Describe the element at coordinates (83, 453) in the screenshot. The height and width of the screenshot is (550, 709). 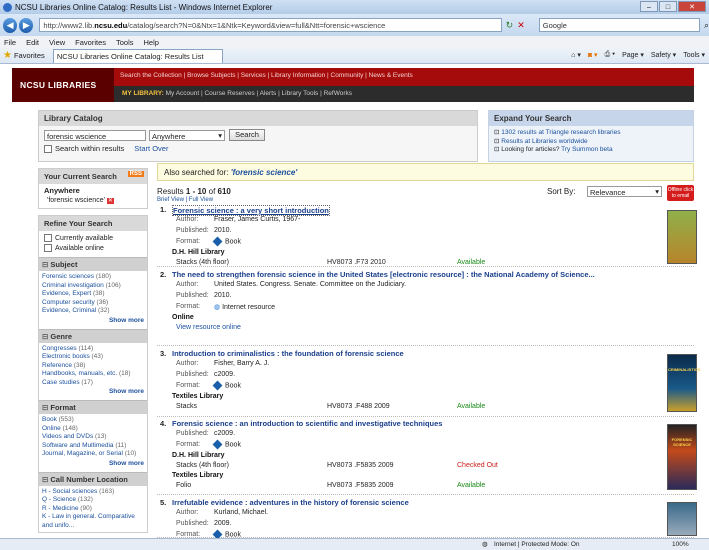
I see `facet-label: Journal, Magazine, or Serial` at that location.